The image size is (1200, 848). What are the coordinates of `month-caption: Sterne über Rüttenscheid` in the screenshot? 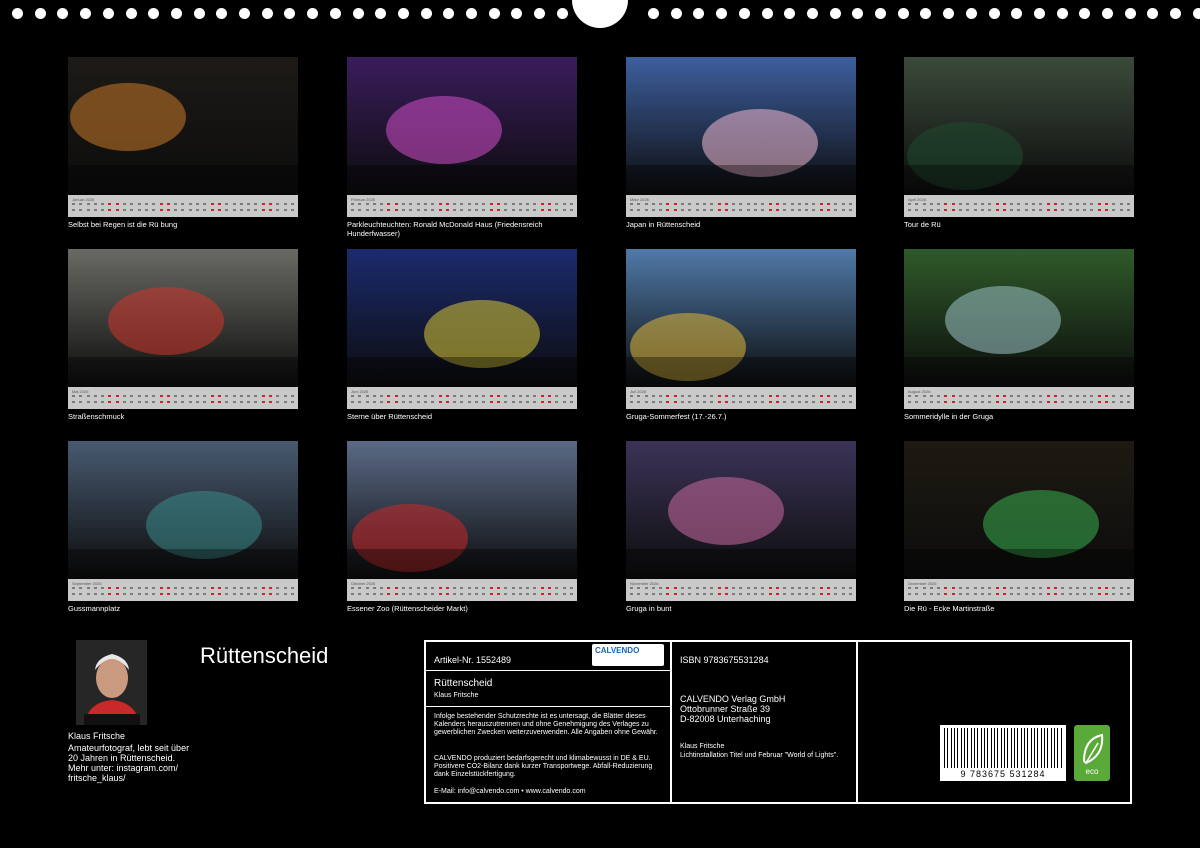 It's located at (390, 416).